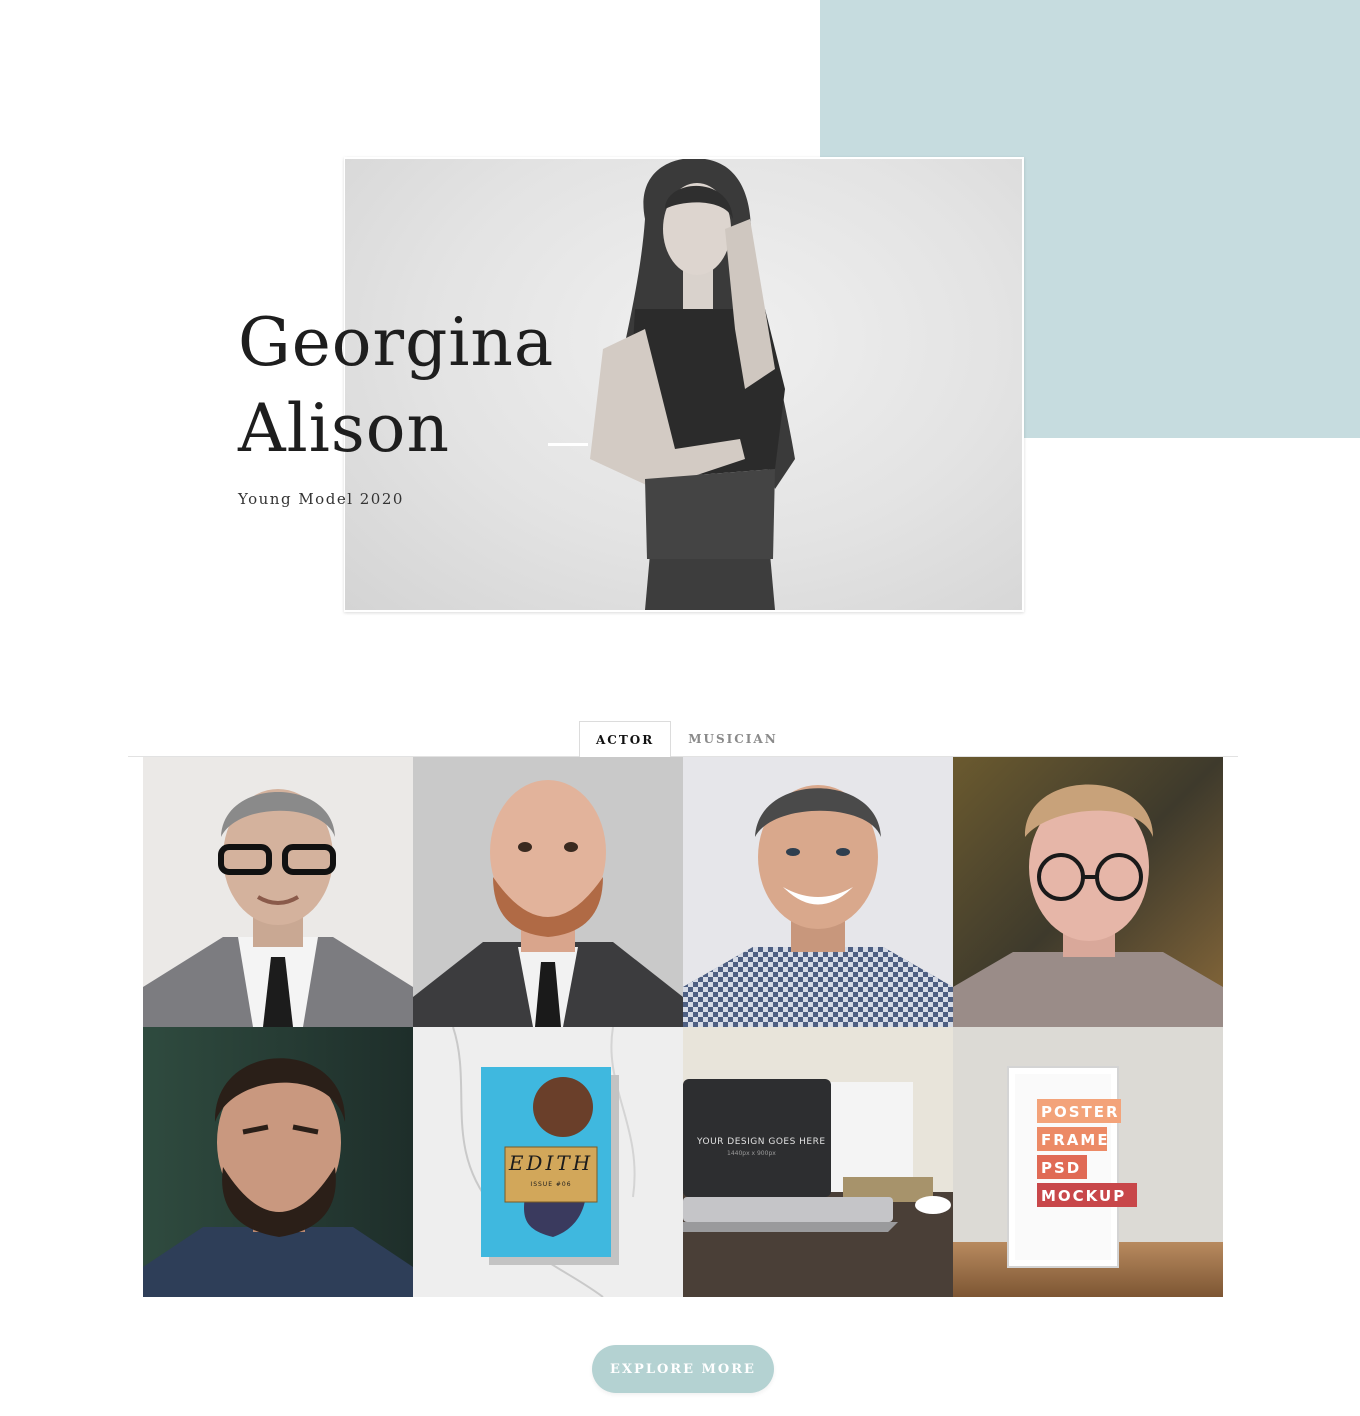 The height and width of the screenshot is (1416, 1360). I want to click on young-man-glasses-image, so click(1088, 892).